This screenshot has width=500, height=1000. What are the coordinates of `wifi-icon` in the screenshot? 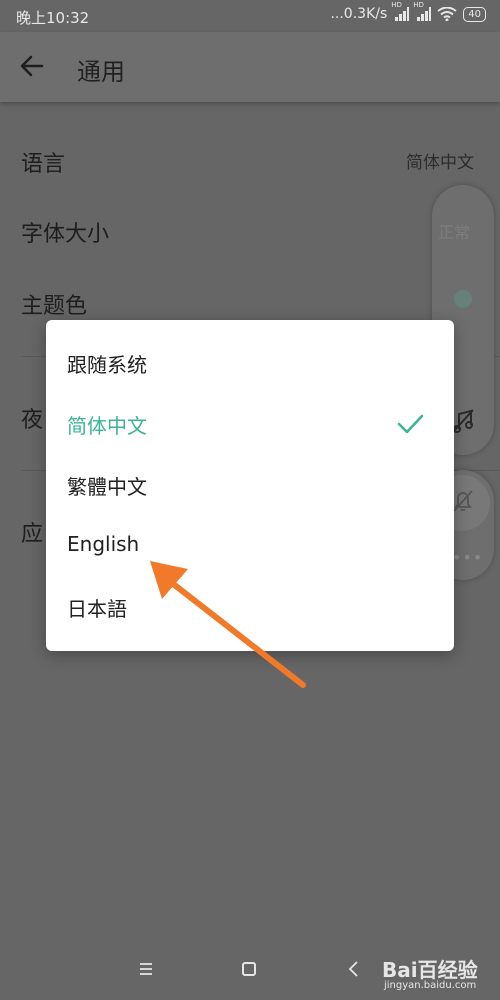 It's located at (447, 14).